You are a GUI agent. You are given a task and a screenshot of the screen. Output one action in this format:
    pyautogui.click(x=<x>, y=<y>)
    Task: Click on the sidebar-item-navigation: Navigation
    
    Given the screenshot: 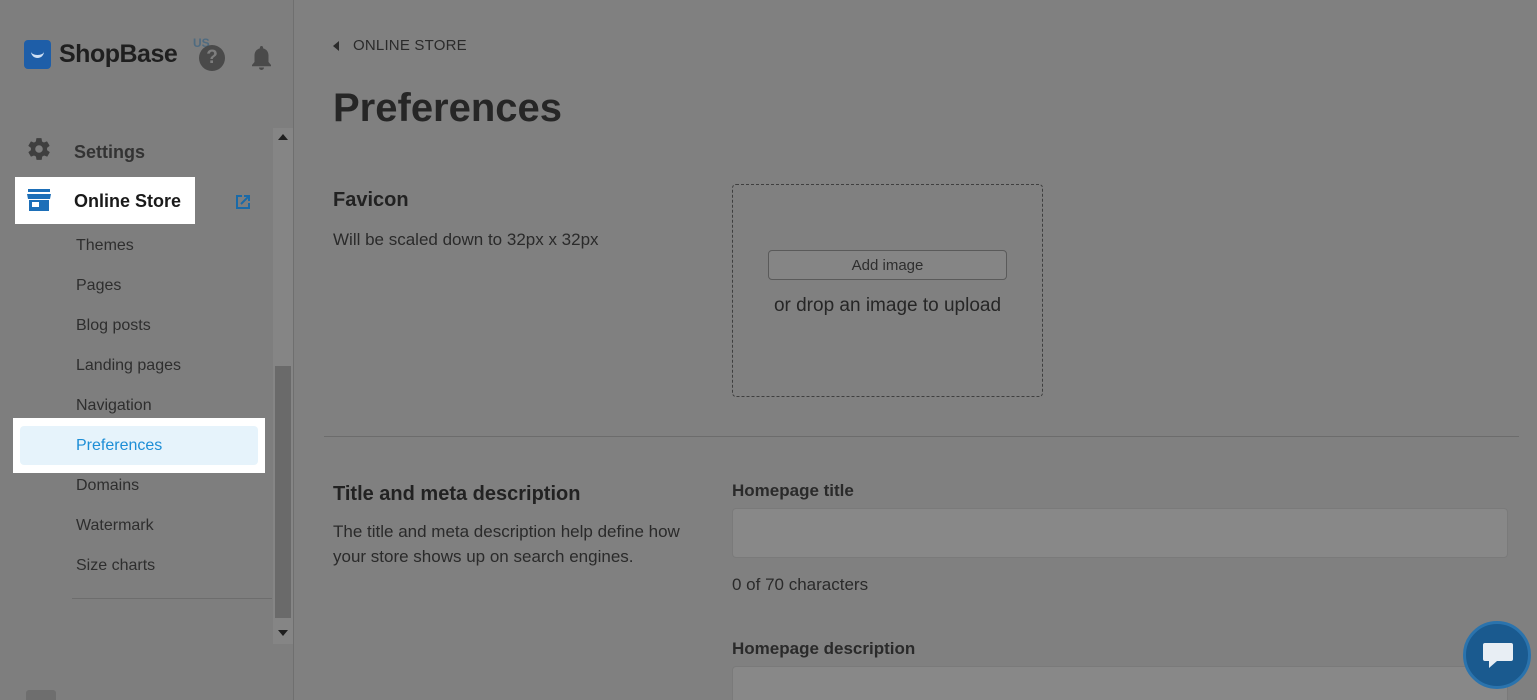 What is the action you would take?
    pyautogui.click(x=114, y=406)
    